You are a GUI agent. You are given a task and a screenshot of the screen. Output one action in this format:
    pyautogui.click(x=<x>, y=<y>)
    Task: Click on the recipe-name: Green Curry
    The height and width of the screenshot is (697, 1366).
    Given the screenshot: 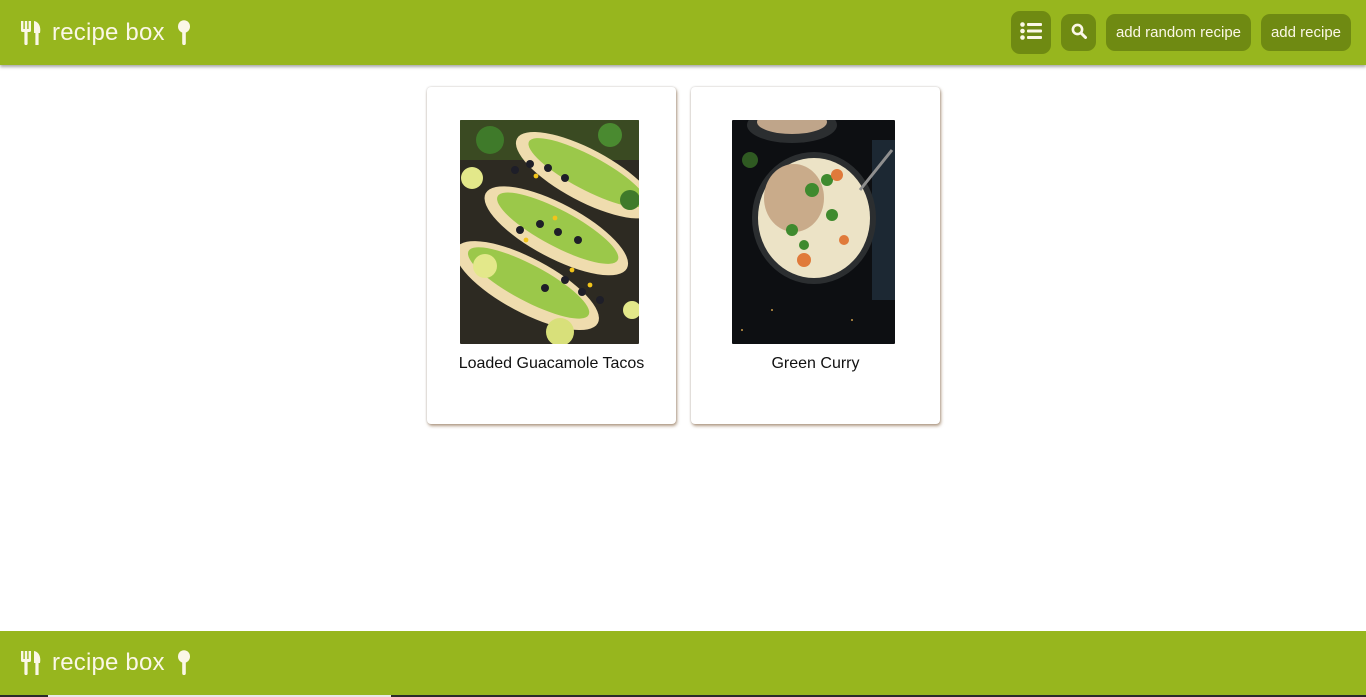 What is the action you would take?
    pyautogui.click(x=815, y=363)
    